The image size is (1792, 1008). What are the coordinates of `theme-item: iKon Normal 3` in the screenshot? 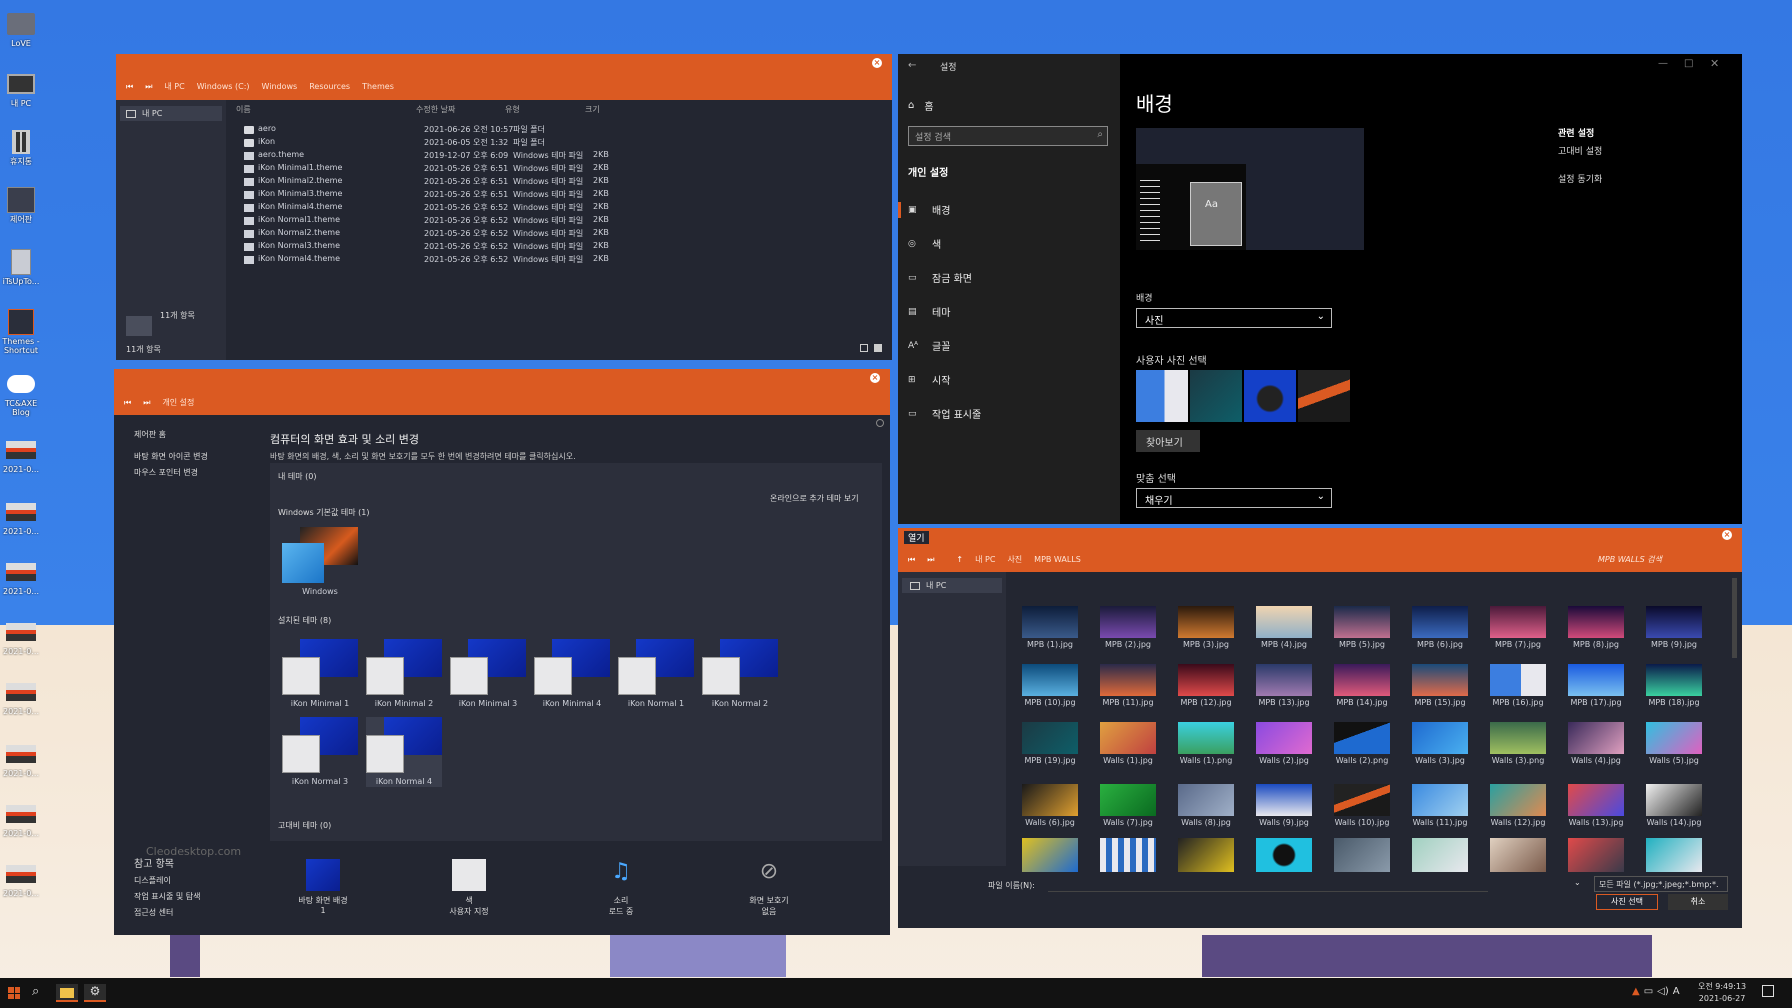 It's located at (320, 752).